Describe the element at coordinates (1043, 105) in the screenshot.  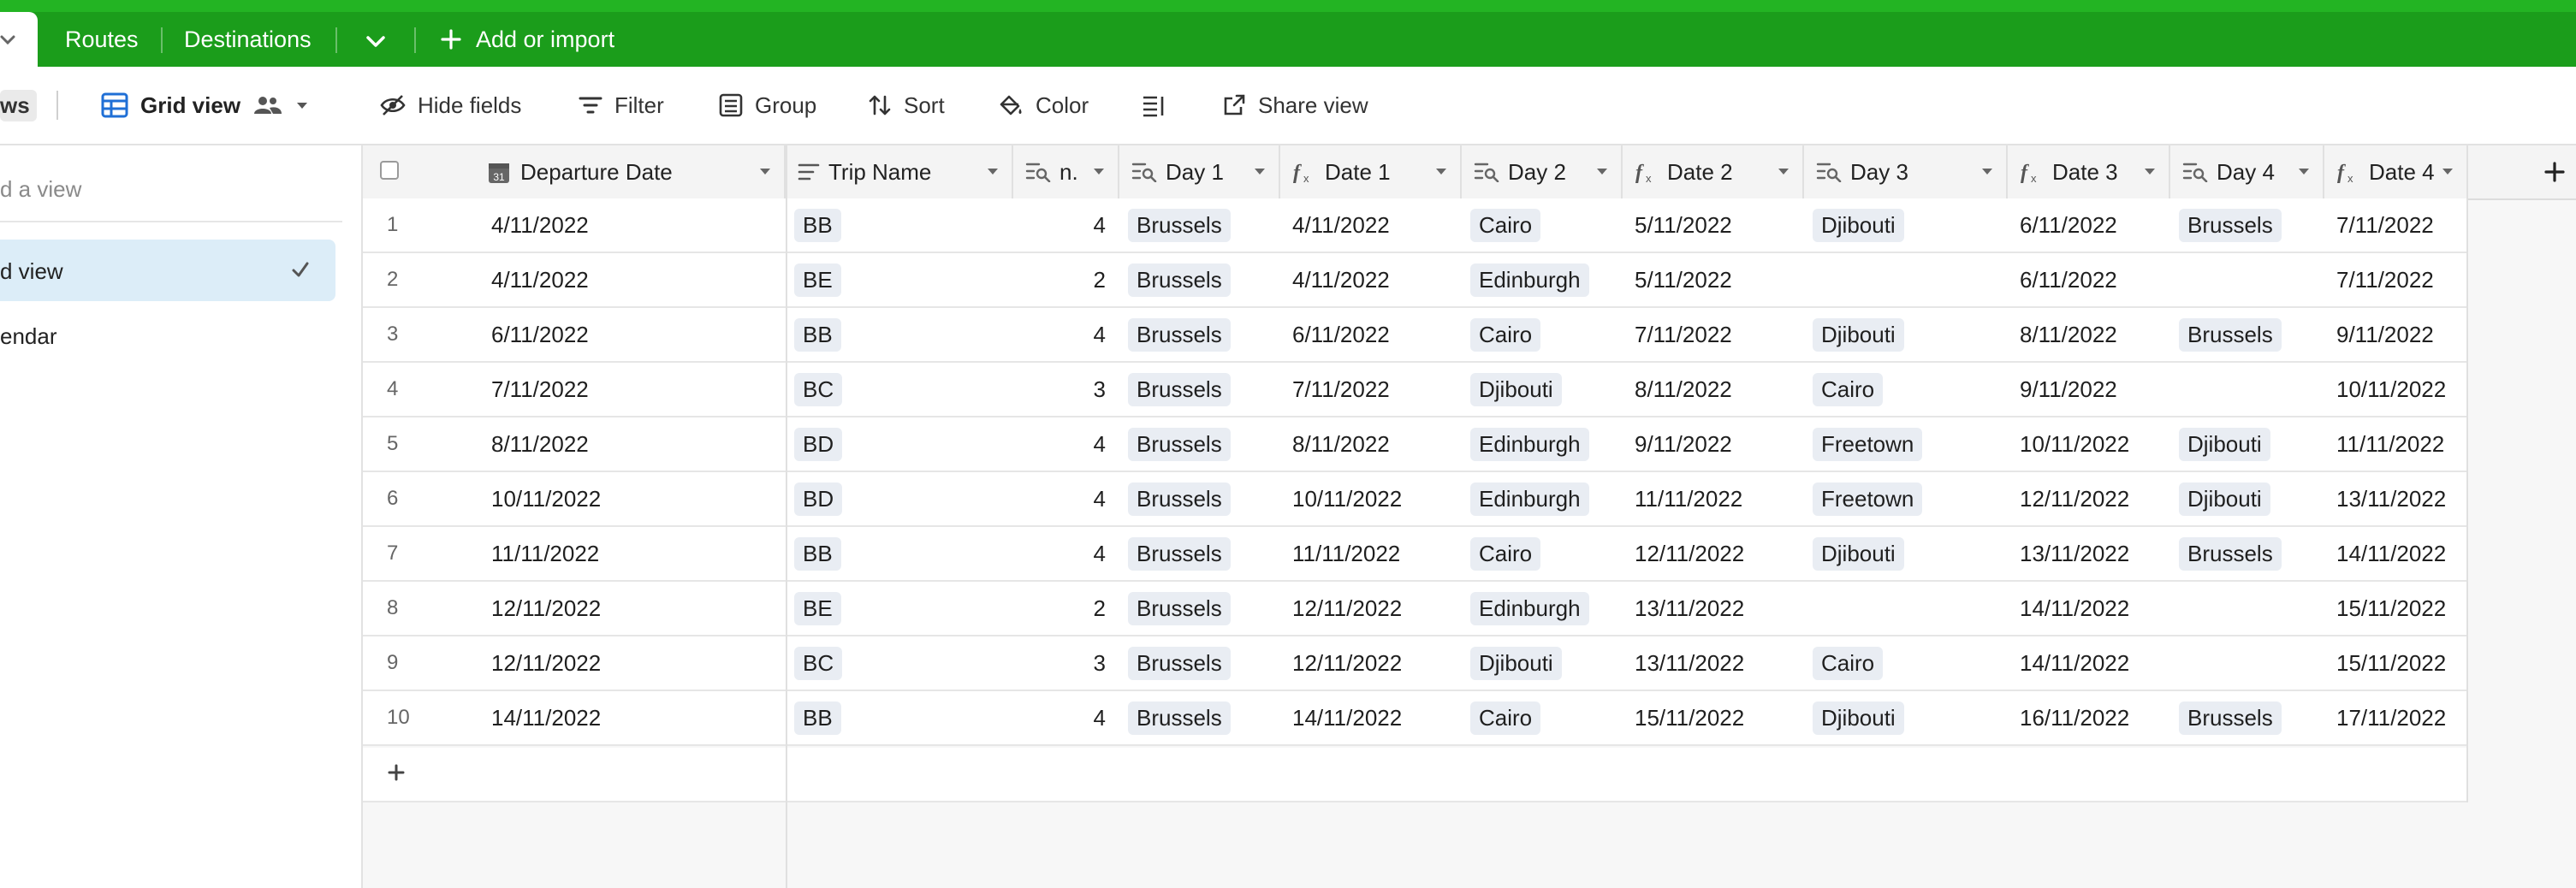
I see `color-button: Color` at that location.